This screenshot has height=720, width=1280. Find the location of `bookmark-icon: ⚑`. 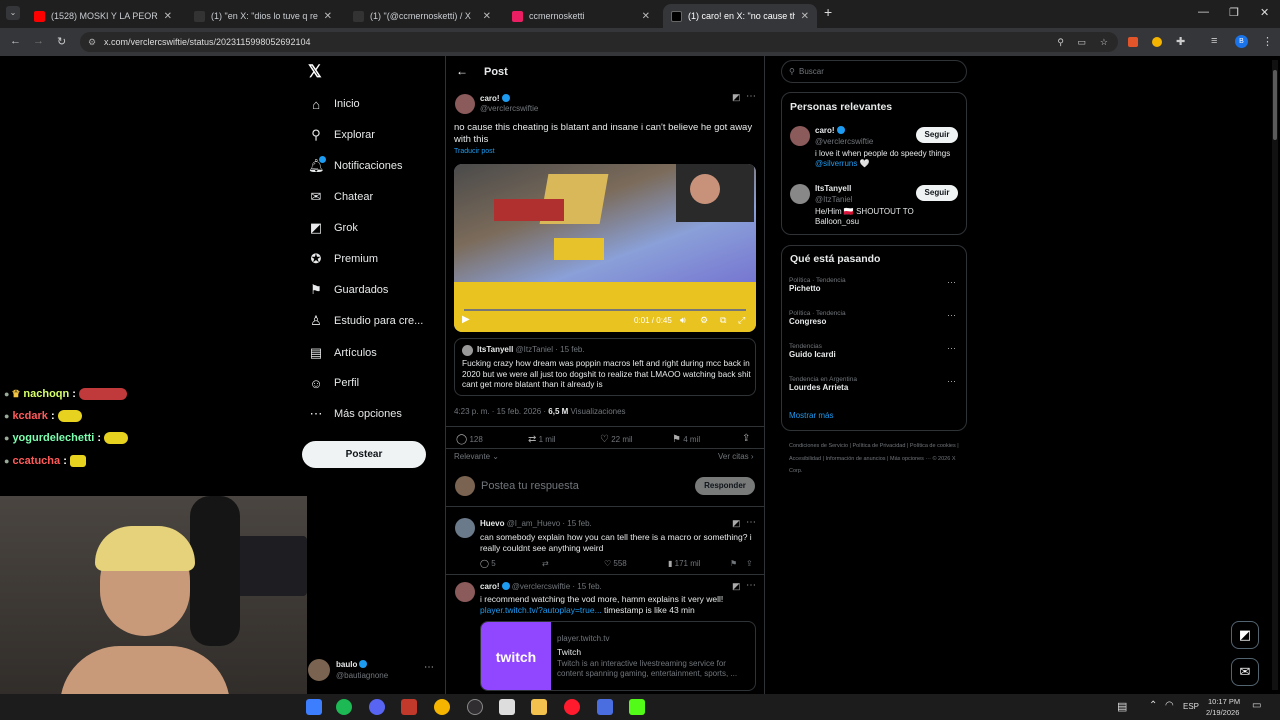

bookmark-icon: ⚑ is located at coordinates (733, 563).